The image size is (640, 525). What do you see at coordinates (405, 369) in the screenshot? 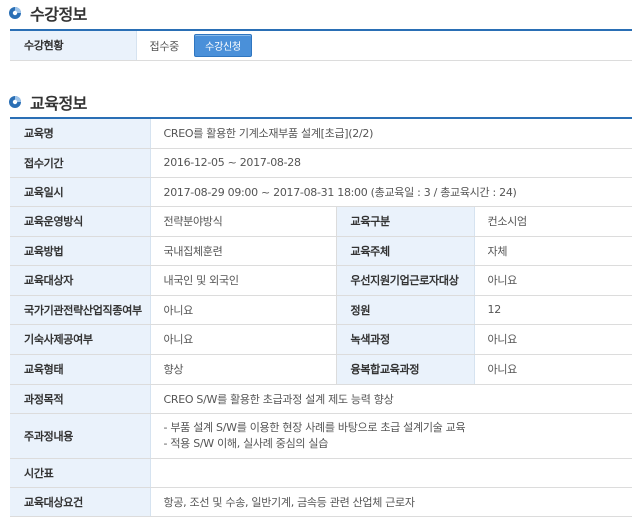
I see `pair-label: 융복합교육과정` at bounding box center [405, 369].